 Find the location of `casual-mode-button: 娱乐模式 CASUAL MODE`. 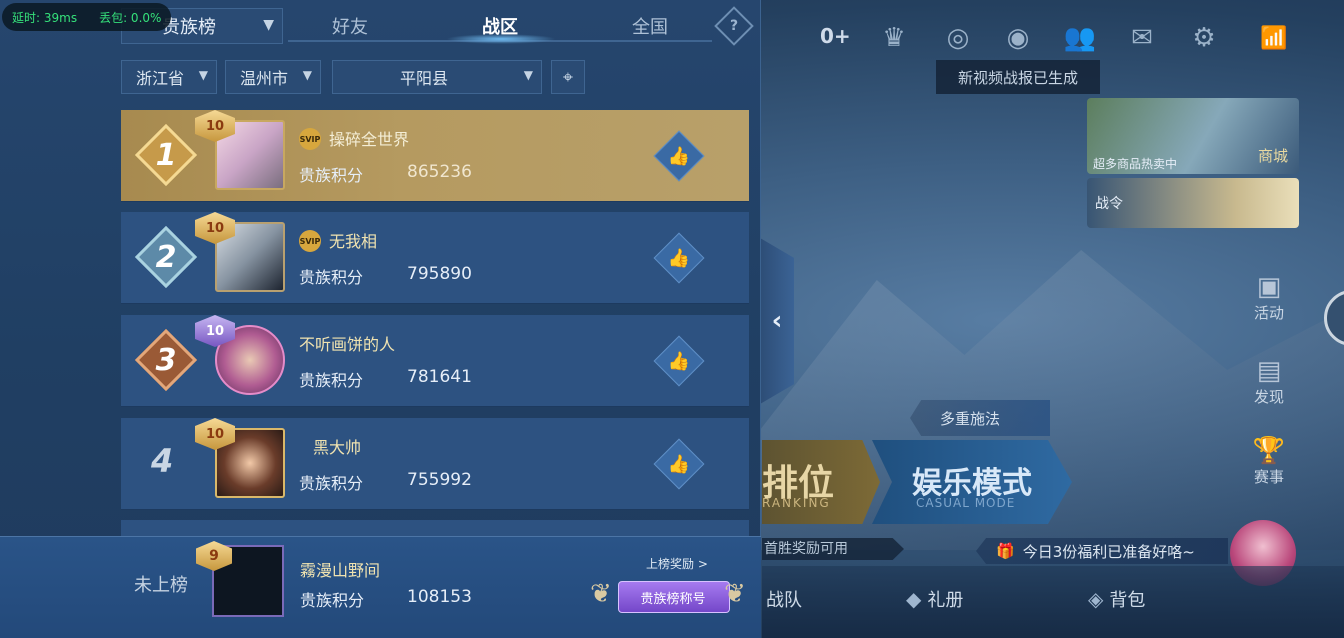

casual-mode-button: 娱乐模式 CASUAL MODE is located at coordinates (972, 482).